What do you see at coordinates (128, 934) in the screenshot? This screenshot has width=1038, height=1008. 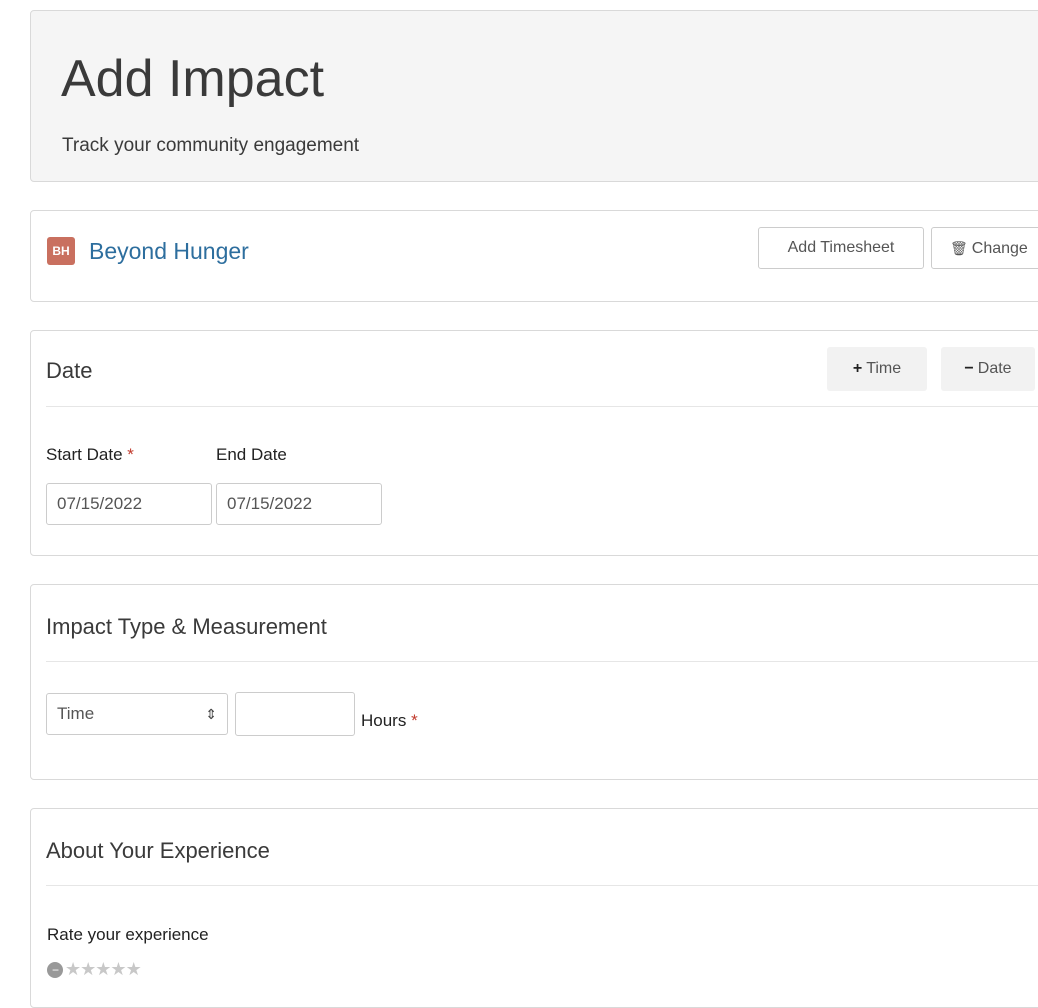 I see `rate-experience-label: Rate your experience` at bounding box center [128, 934].